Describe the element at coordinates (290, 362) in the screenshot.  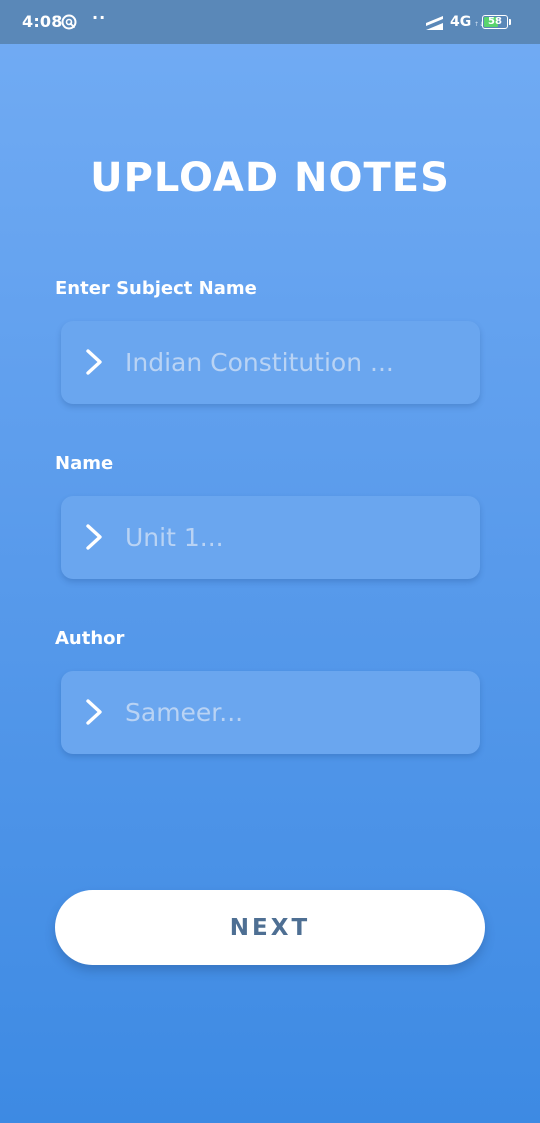
I see `subject-name-input` at that location.